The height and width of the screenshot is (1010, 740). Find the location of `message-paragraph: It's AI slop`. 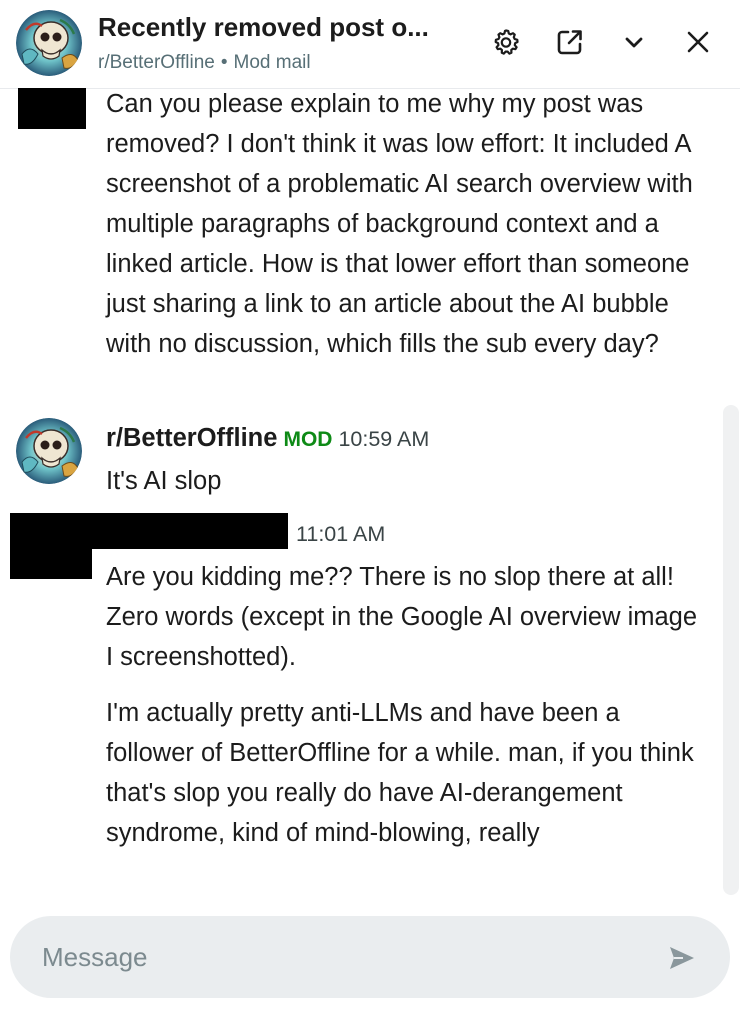

message-paragraph: It's AI slop is located at coordinates (164, 481).